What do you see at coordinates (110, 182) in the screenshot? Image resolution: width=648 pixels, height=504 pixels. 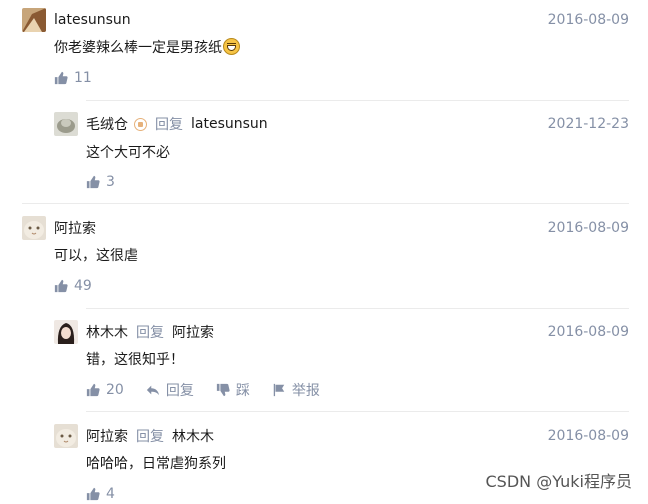 I see `like-count: 3` at bounding box center [110, 182].